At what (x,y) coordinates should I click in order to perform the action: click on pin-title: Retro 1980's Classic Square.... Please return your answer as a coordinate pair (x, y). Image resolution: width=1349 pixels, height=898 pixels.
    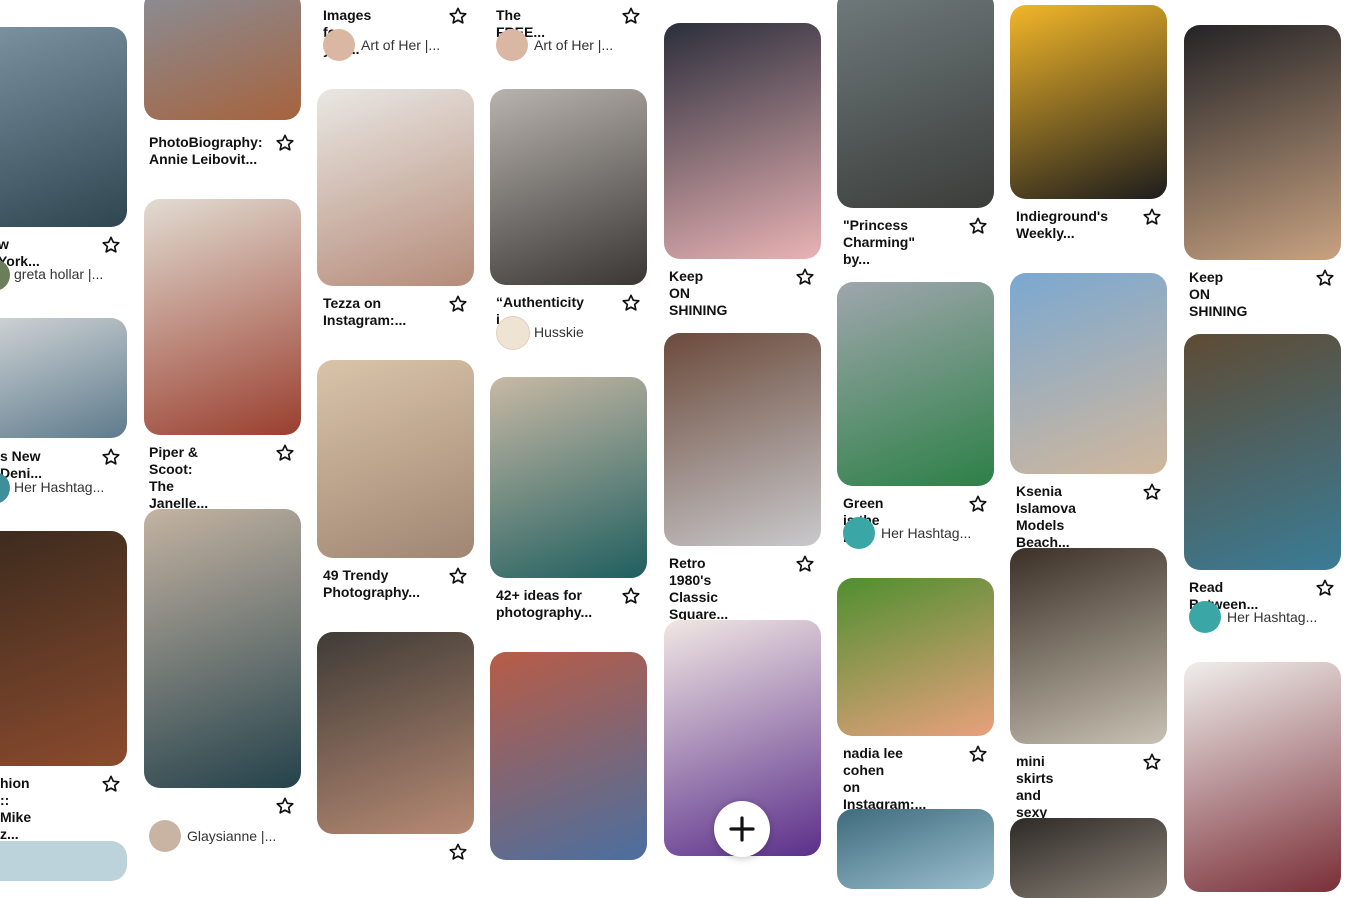
    Looking at the image, I should click on (698, 589).